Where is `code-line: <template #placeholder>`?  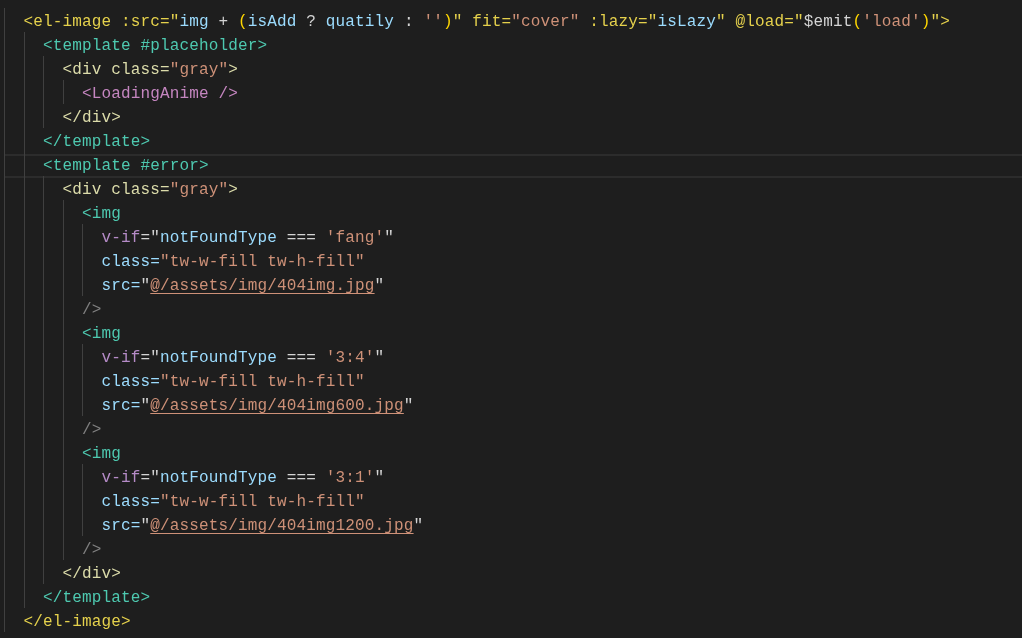
code-line: <template #placeholder> is located at coordinates (155, 46).